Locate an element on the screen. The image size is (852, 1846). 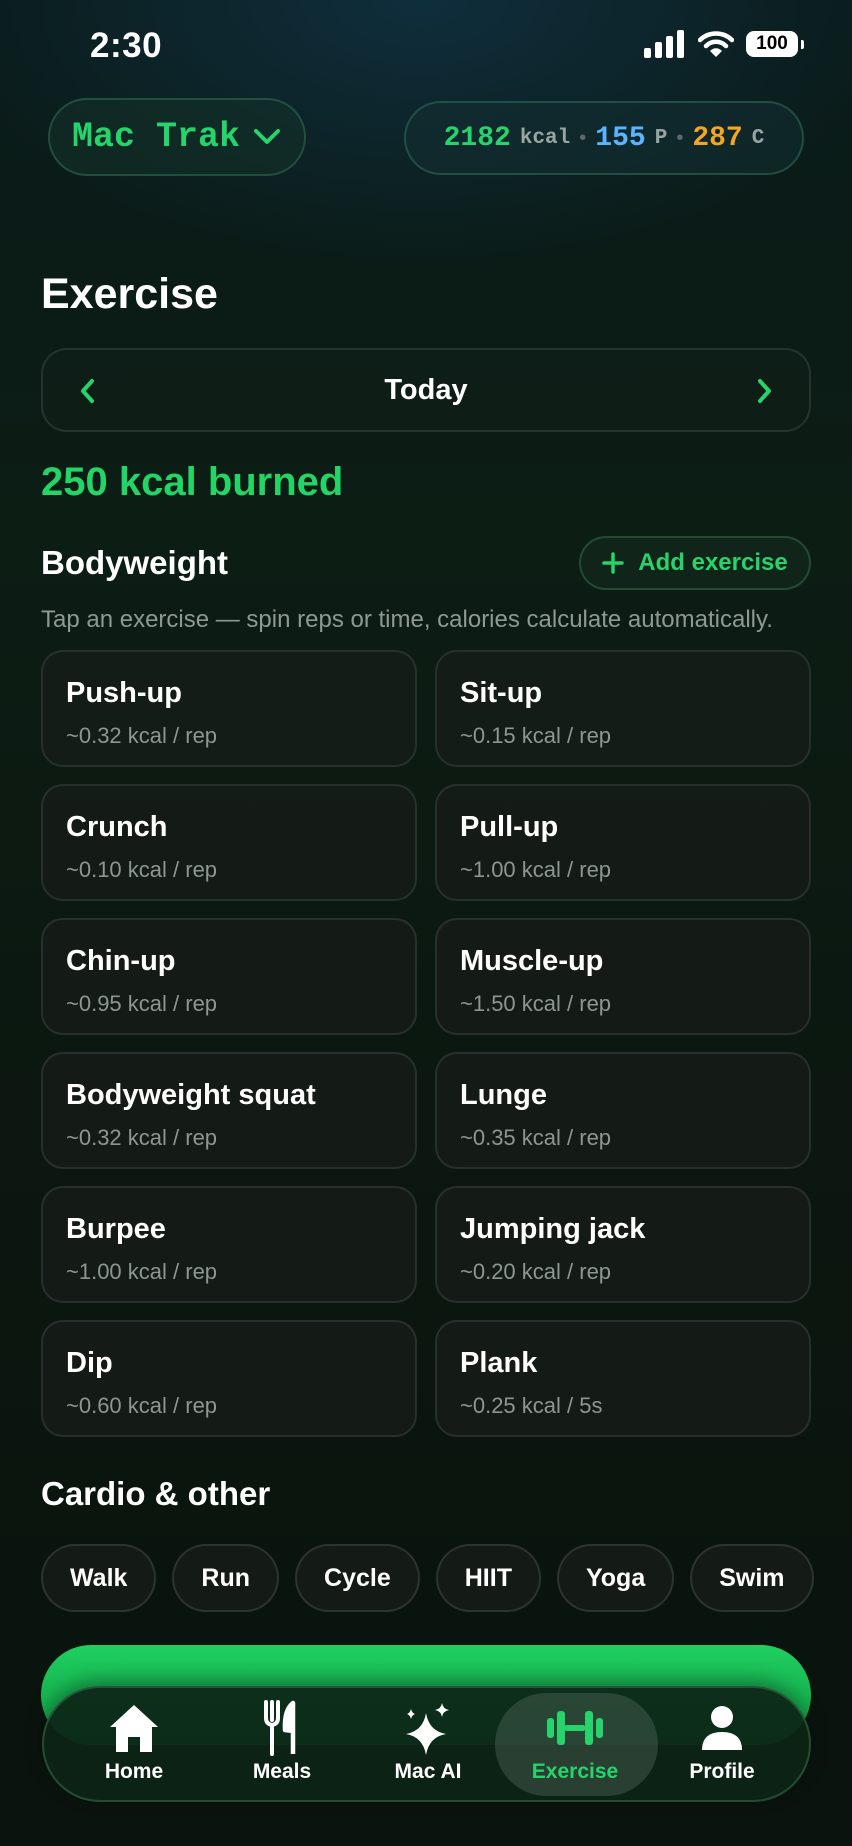
exercise-rate: ~0.95 kcal / rep is located at coordinates (142, 1003).